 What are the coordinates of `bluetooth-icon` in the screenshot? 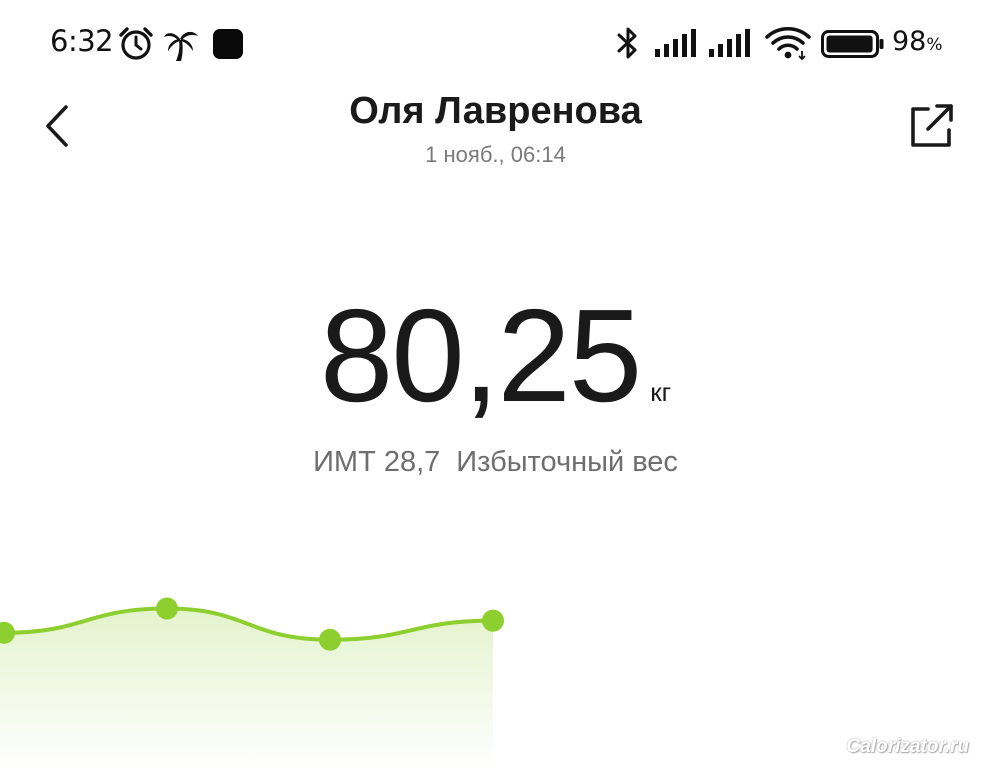 It's located at (627, 43).